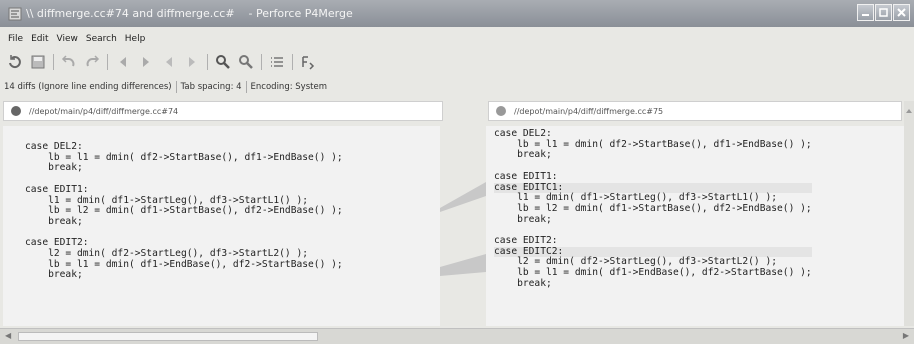 The image size is (914, 344). What do you see at coordinates (457, 38) in the screenshot?
I see `menu-bar: File Edit View Search Help` at bounding box center [457, 38].